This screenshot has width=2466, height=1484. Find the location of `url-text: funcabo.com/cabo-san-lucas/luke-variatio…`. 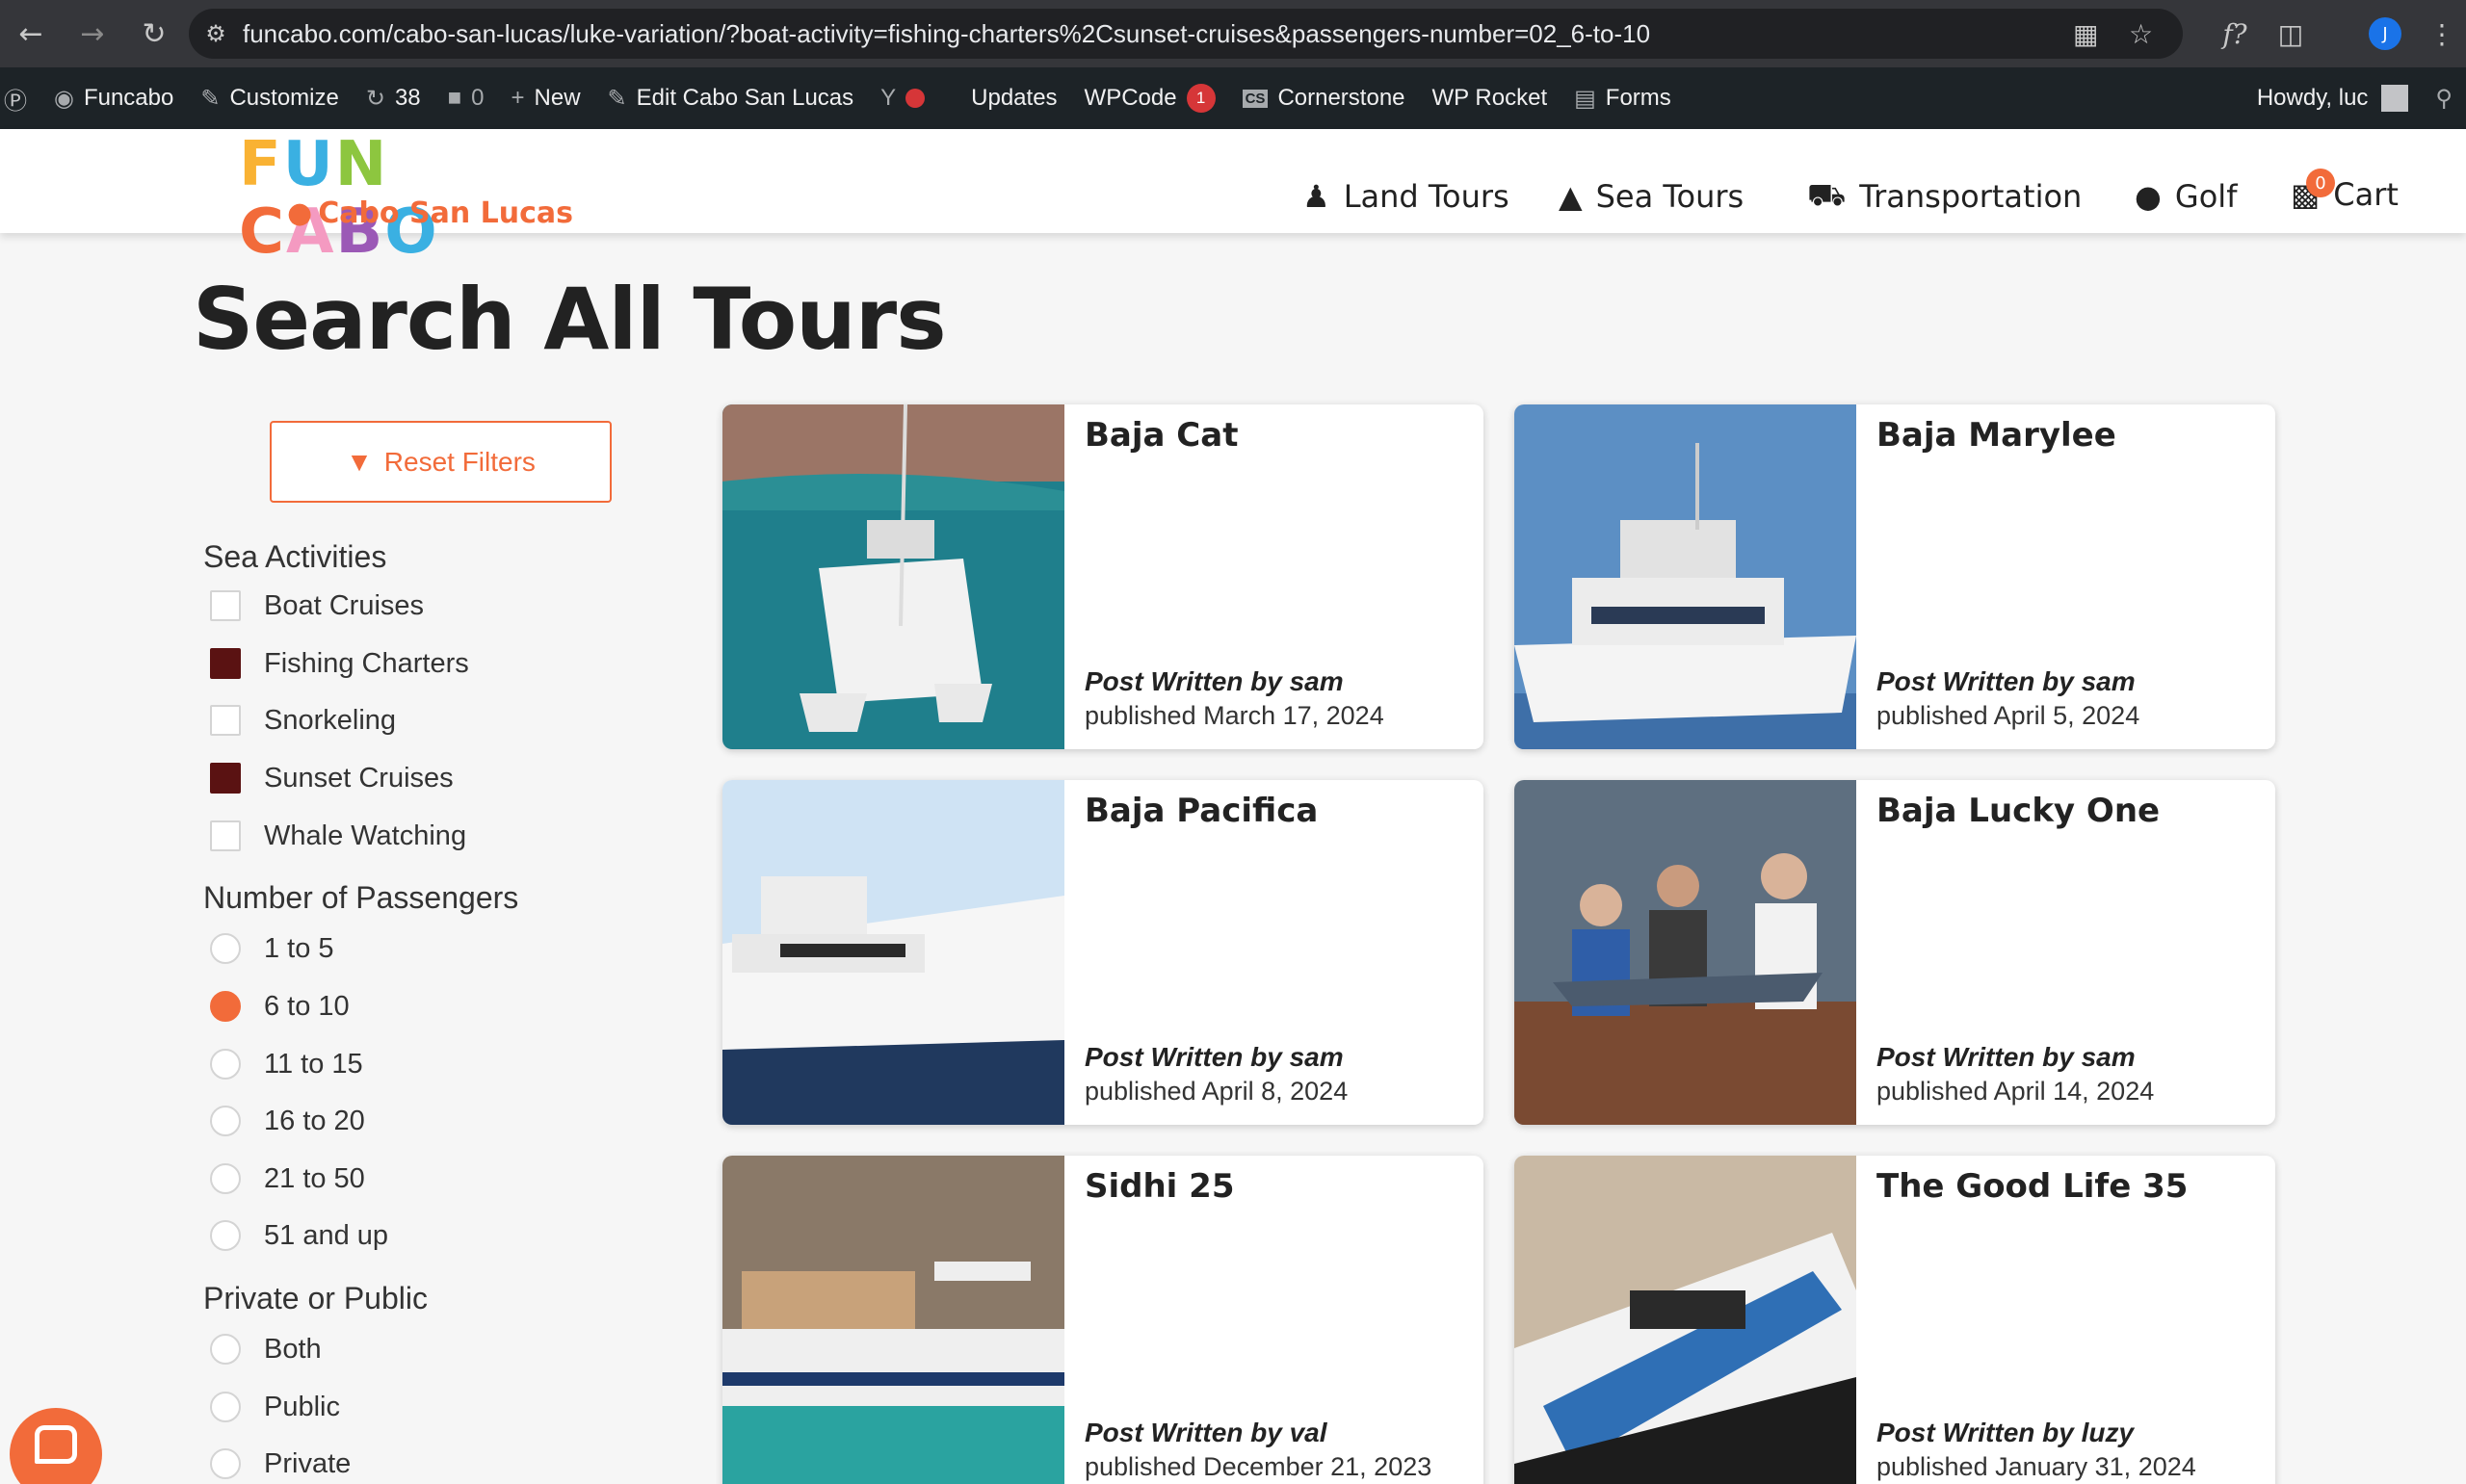

url-text: funcabo.com/cabo-san-lucas/luke-variatio… is located at coordinates (947, 33).